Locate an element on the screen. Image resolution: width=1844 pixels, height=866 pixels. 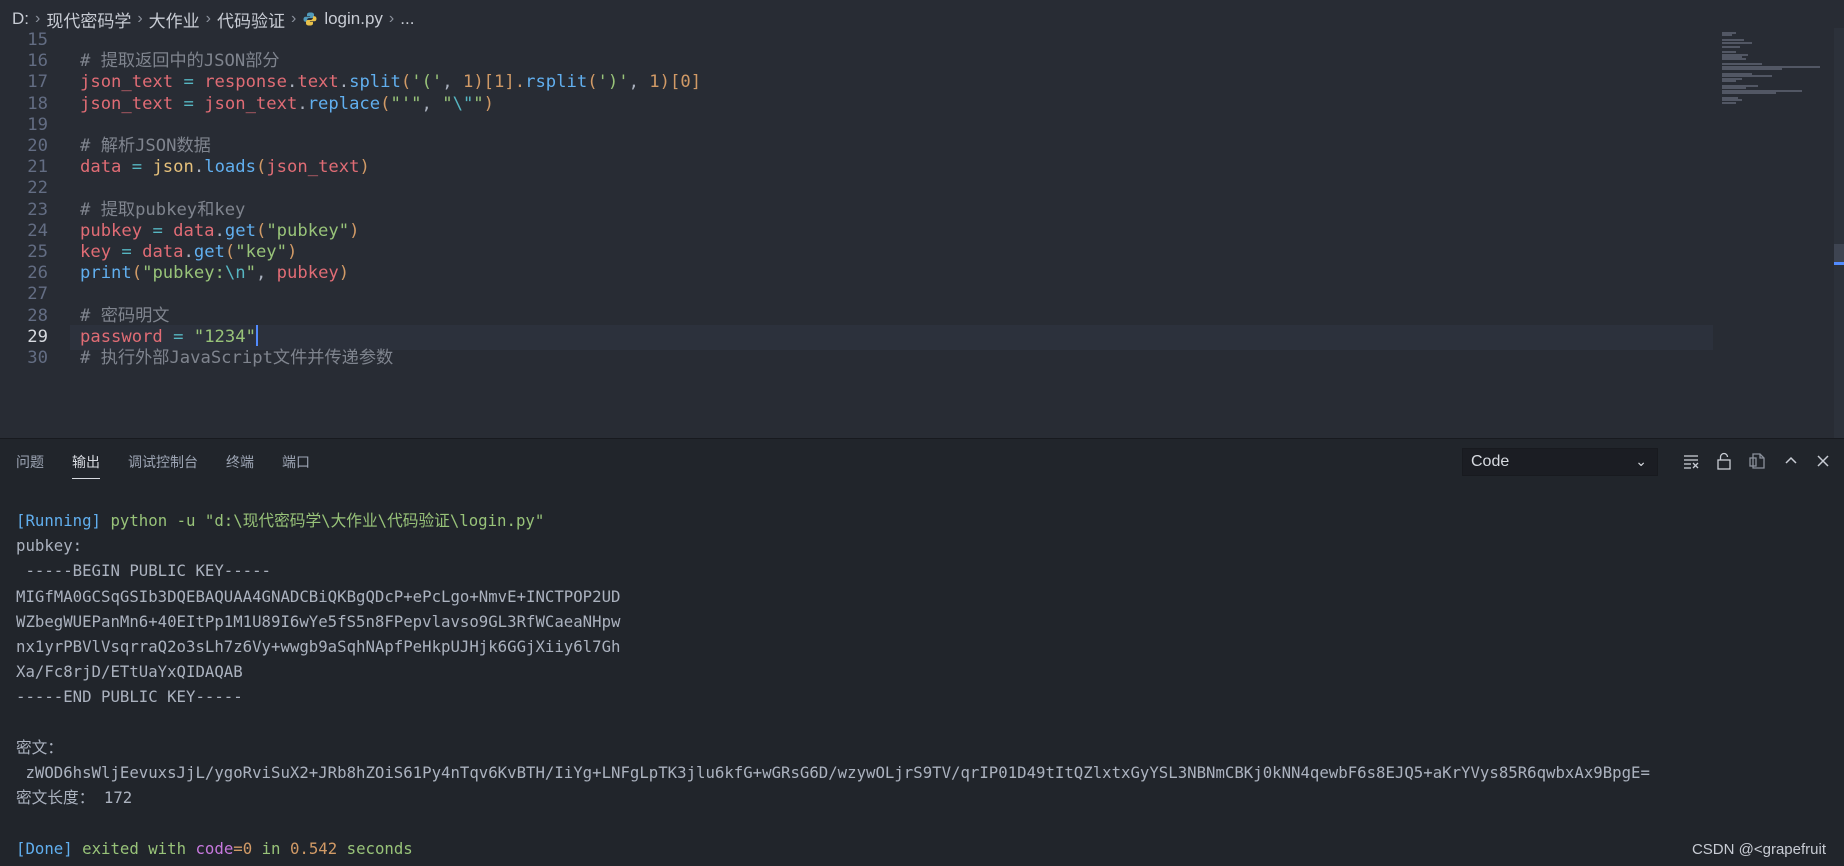
running-tag: [Running] is located at coordinates (59, 520).